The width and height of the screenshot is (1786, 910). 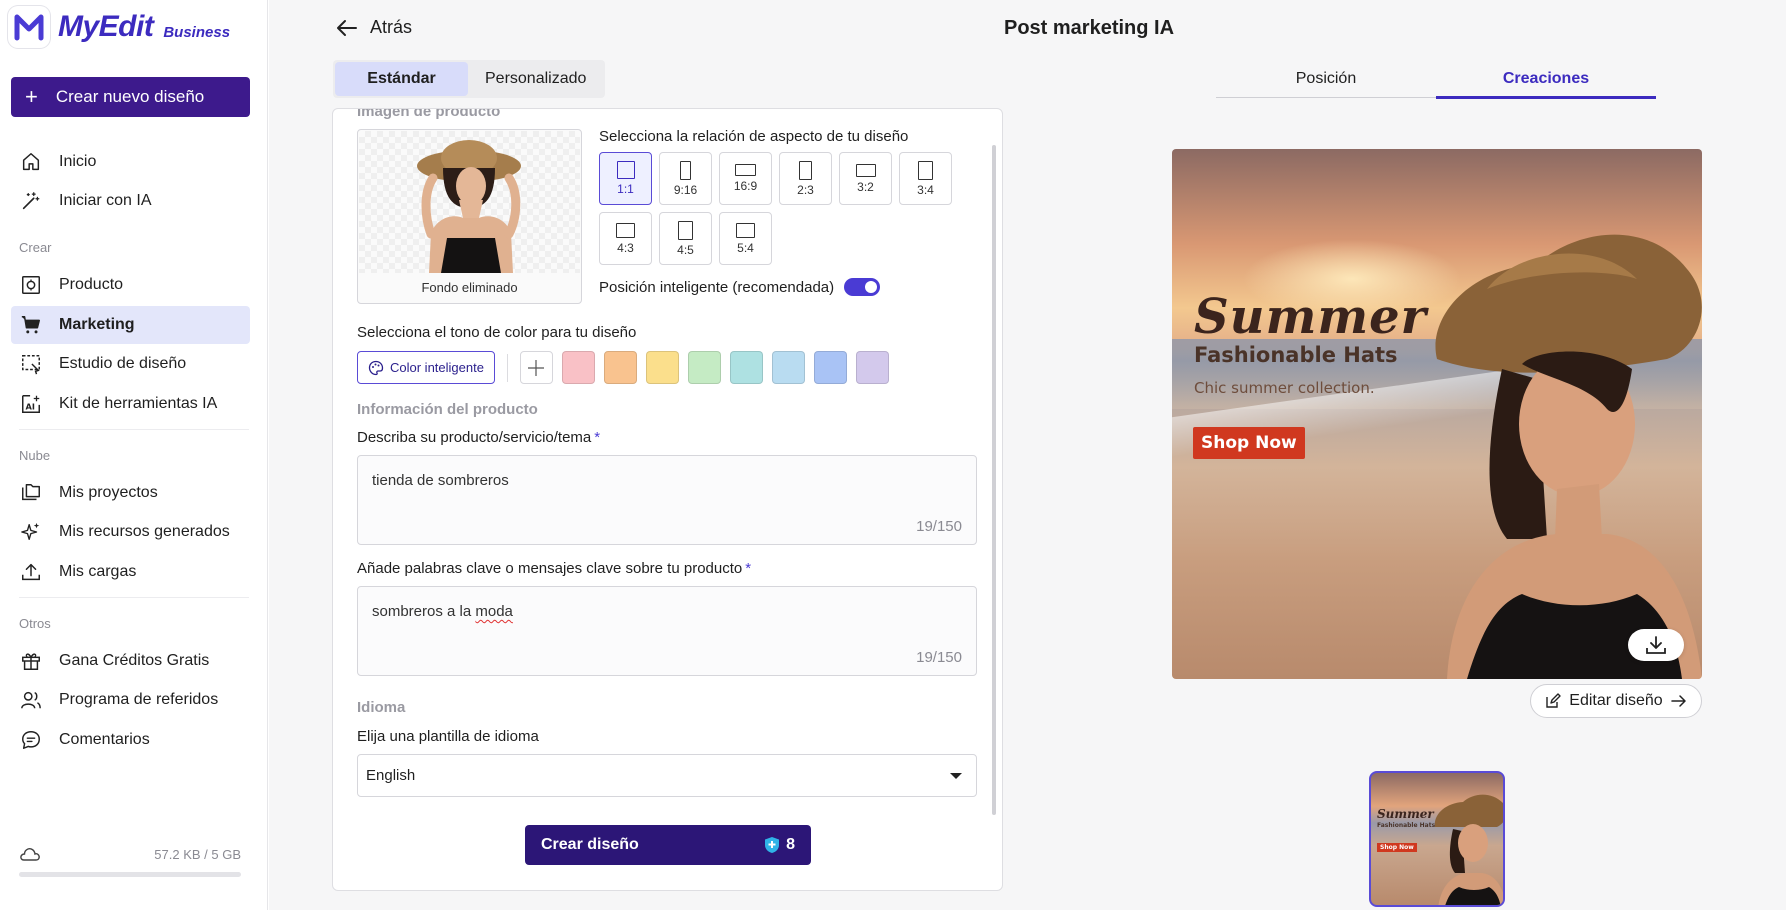 I want to click on edit-design-label: Editar diseño, so click(x=1616, y=700).